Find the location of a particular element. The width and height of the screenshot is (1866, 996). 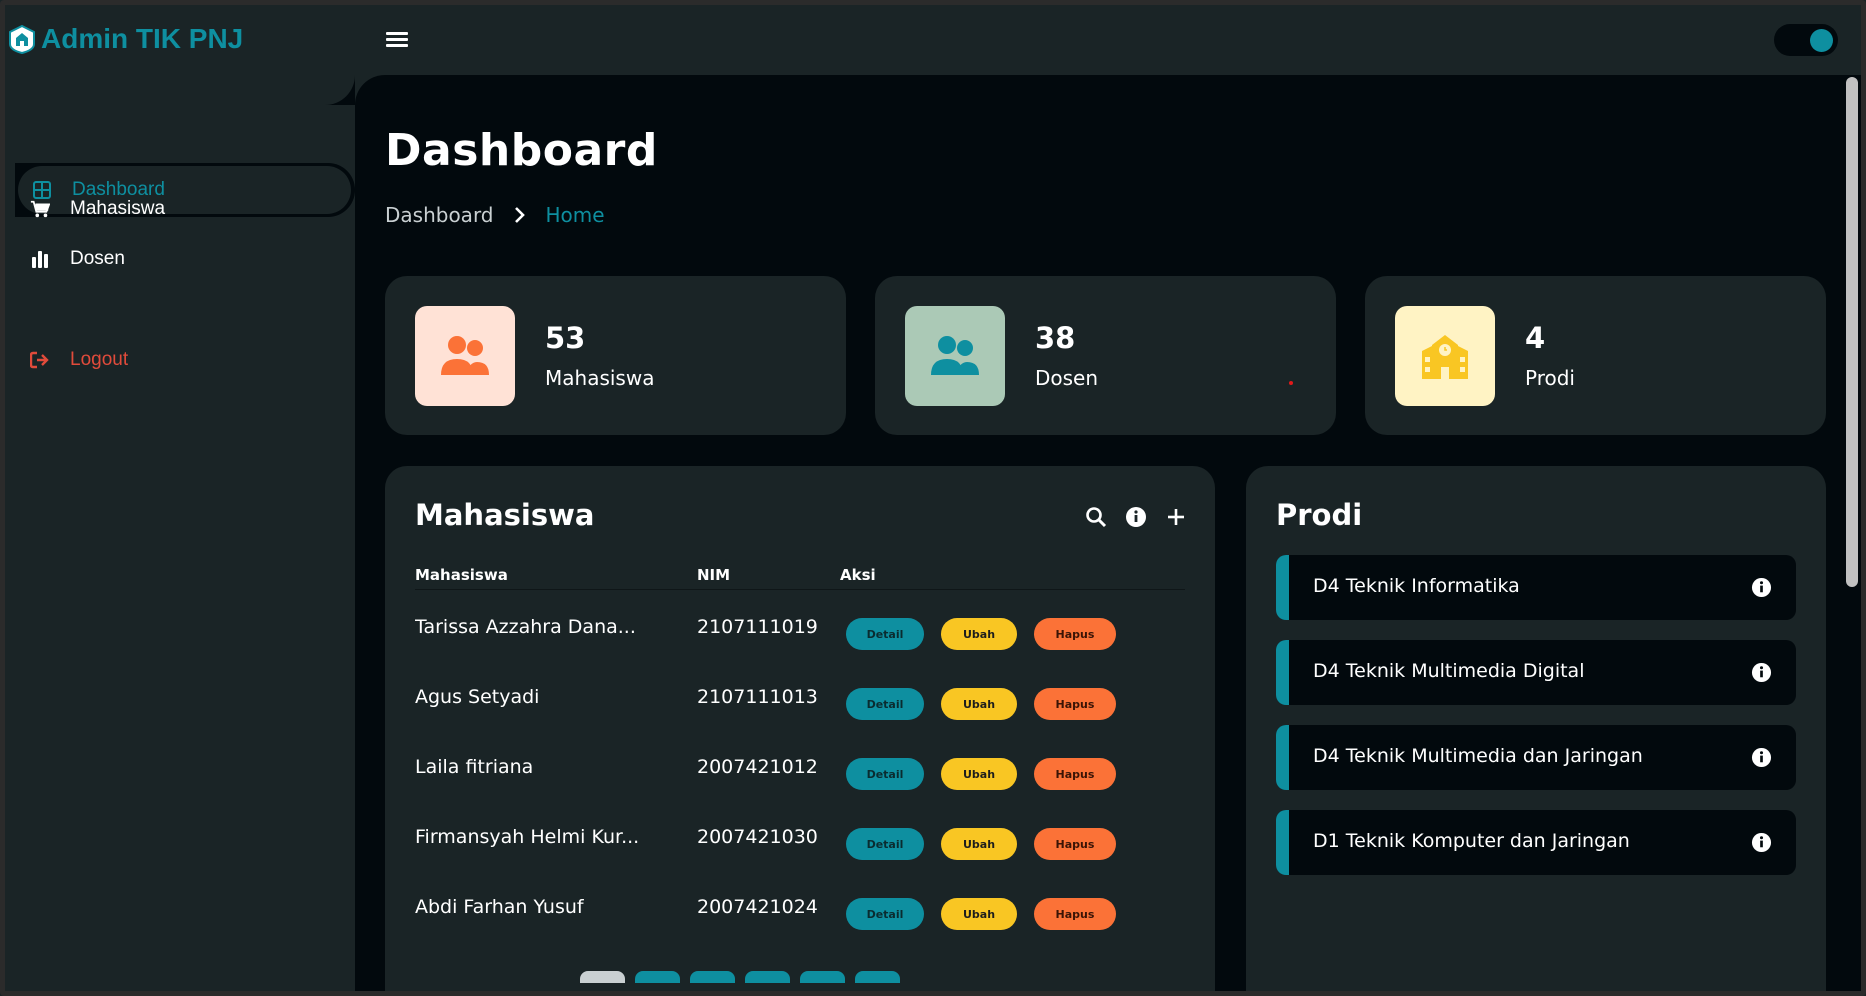

cart-icon is located at coordinates (40, 209).